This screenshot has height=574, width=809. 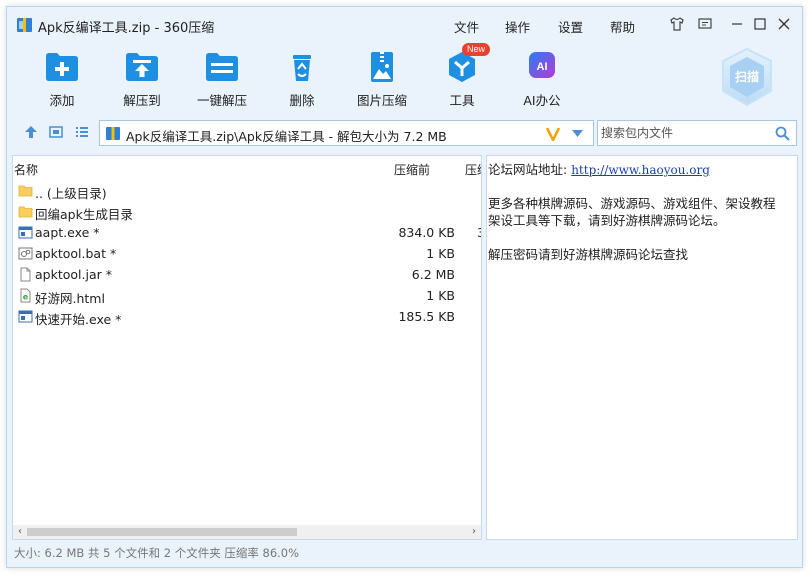 What do you see at coordinates (70, 298) in the screenshot?
I see `file-name: 好游网.html` at bounding box center [70, 298].